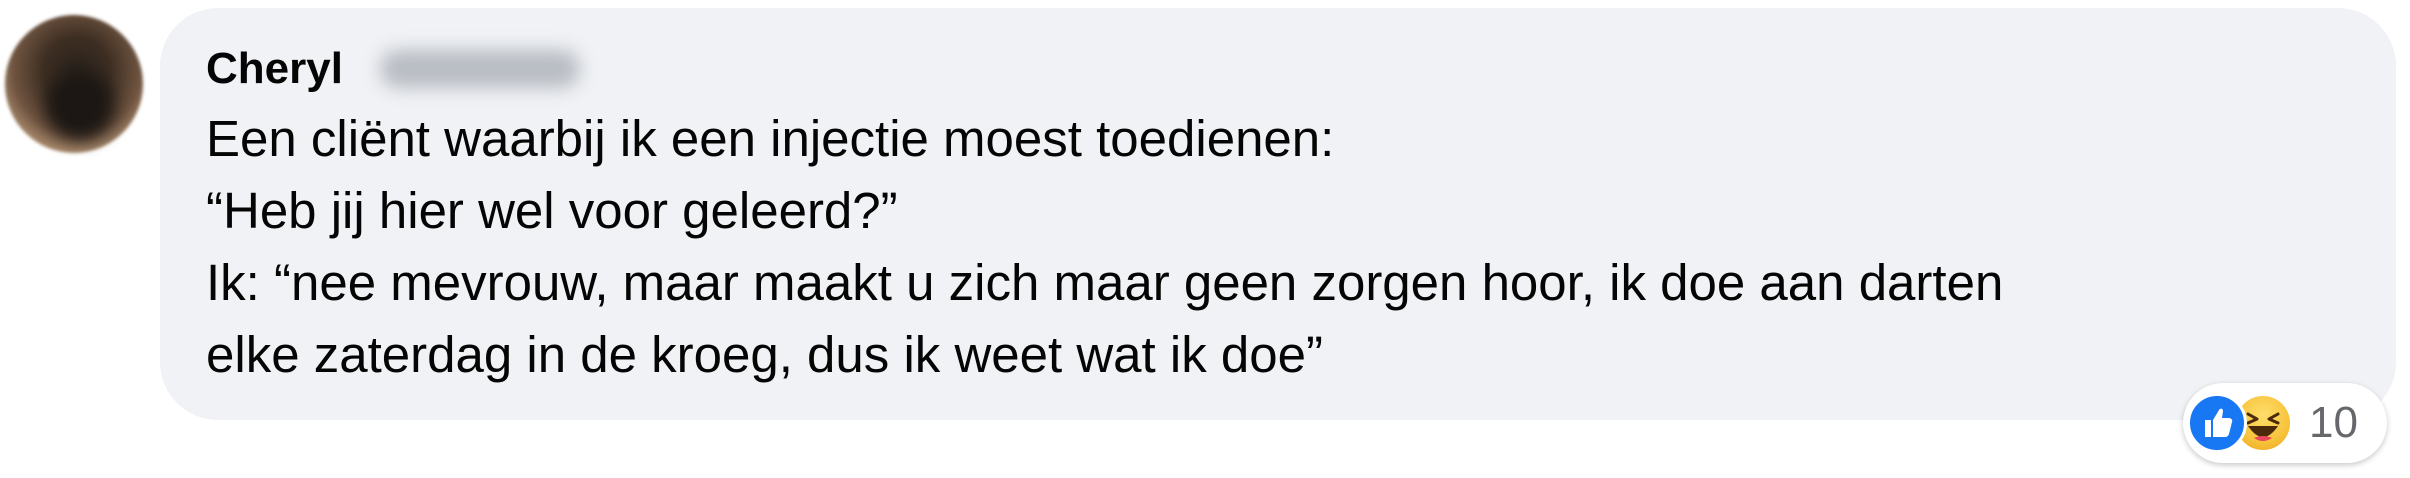 This screenshot has height=478, width=2410. I want to click on reactions-summary: 10, so click(2285, 423).